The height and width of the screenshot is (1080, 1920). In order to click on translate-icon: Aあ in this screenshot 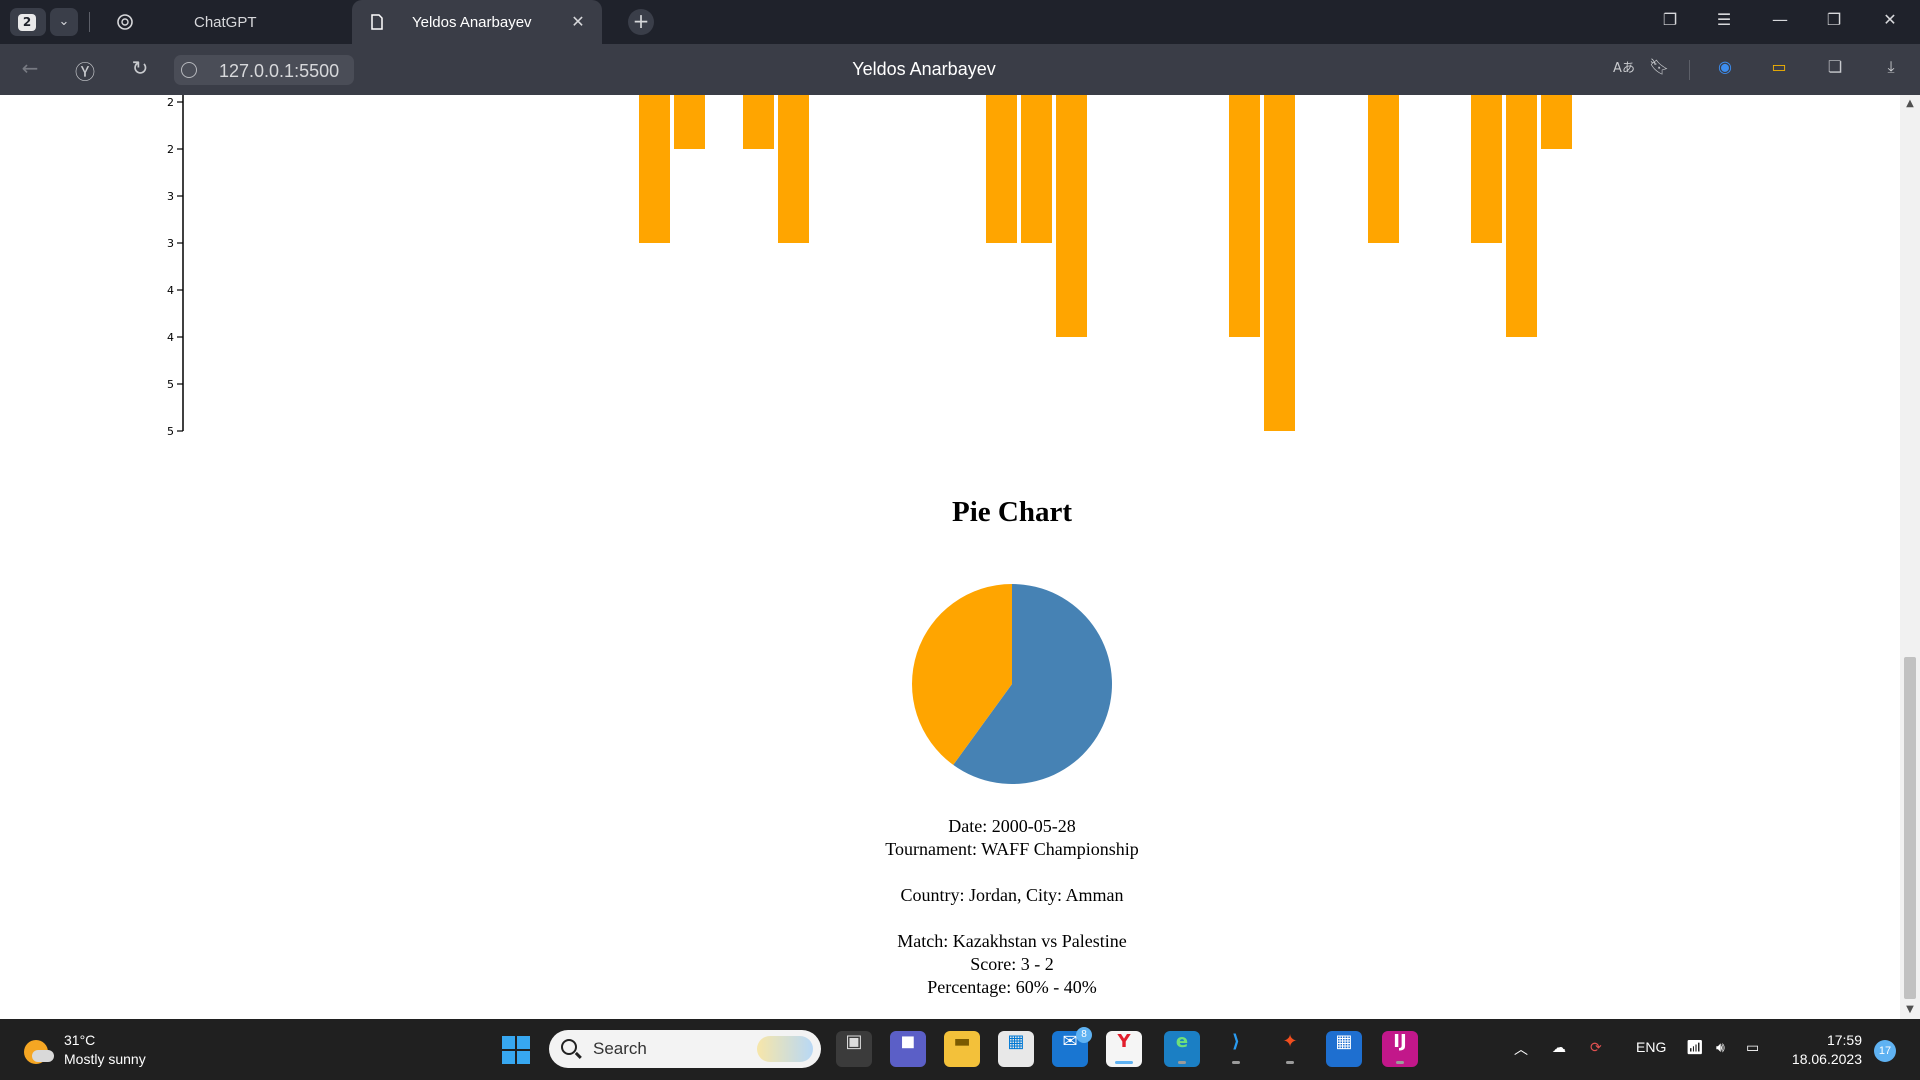, I will do `click(1624, 70)`.